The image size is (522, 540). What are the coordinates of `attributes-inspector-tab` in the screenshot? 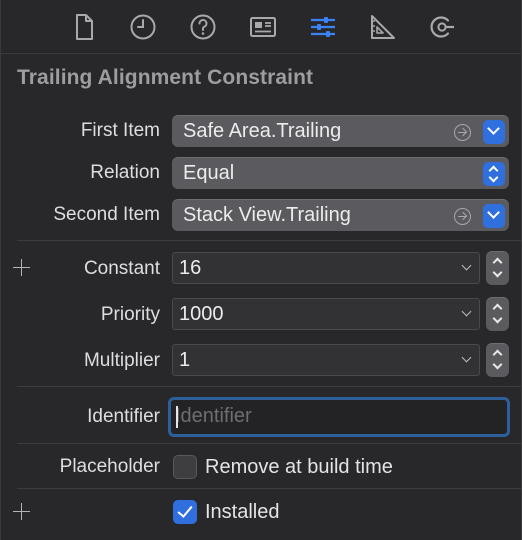 It's located at (323, 27).